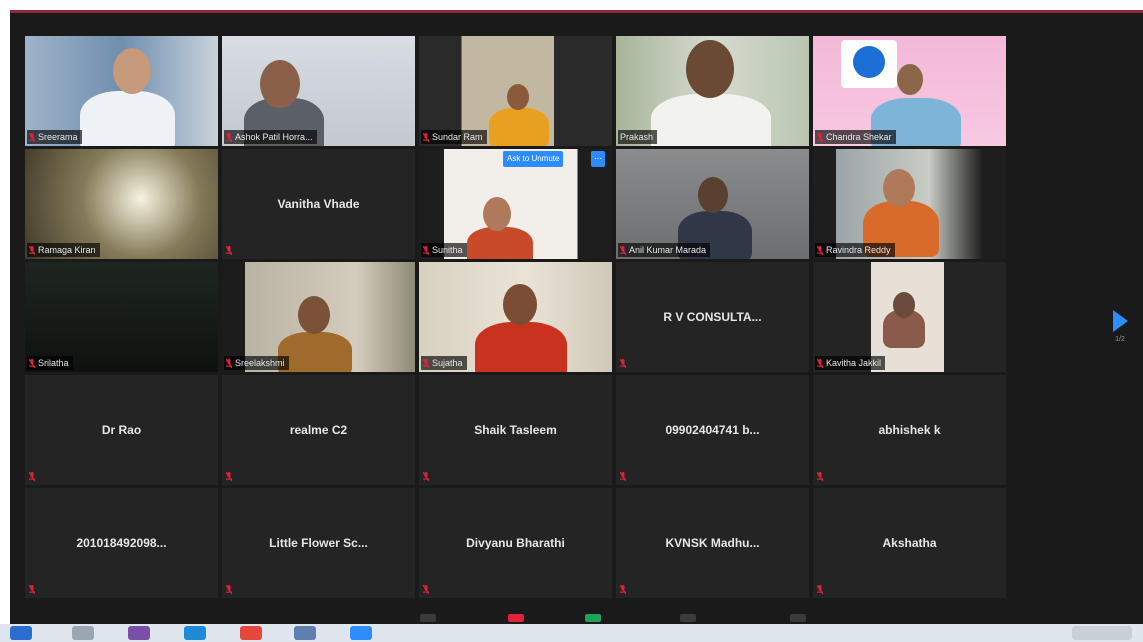  Describe the element at coordinates (428, 618) in the screenshot. I see `mute-control` at that location.